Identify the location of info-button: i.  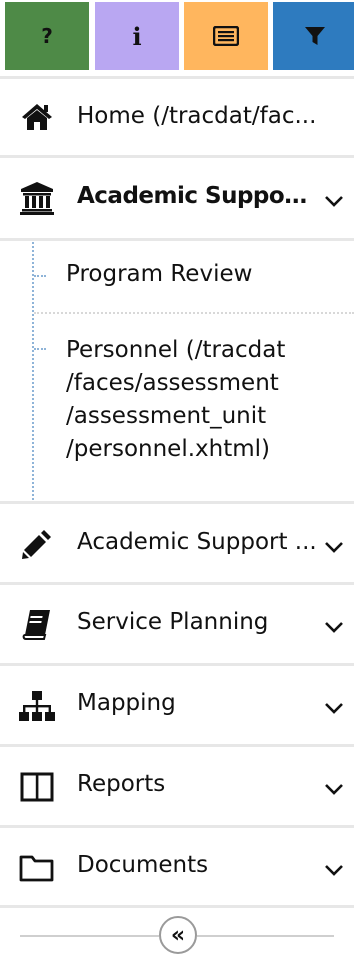
(137, 36).